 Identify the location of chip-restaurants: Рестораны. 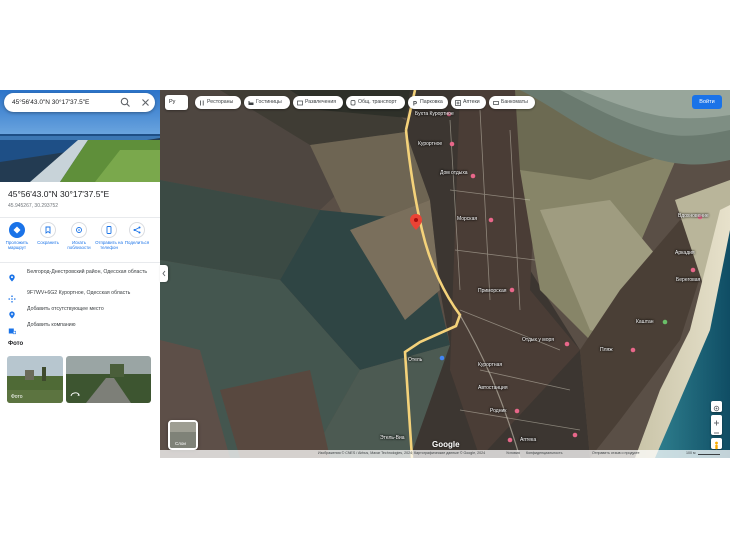
(218, 102).